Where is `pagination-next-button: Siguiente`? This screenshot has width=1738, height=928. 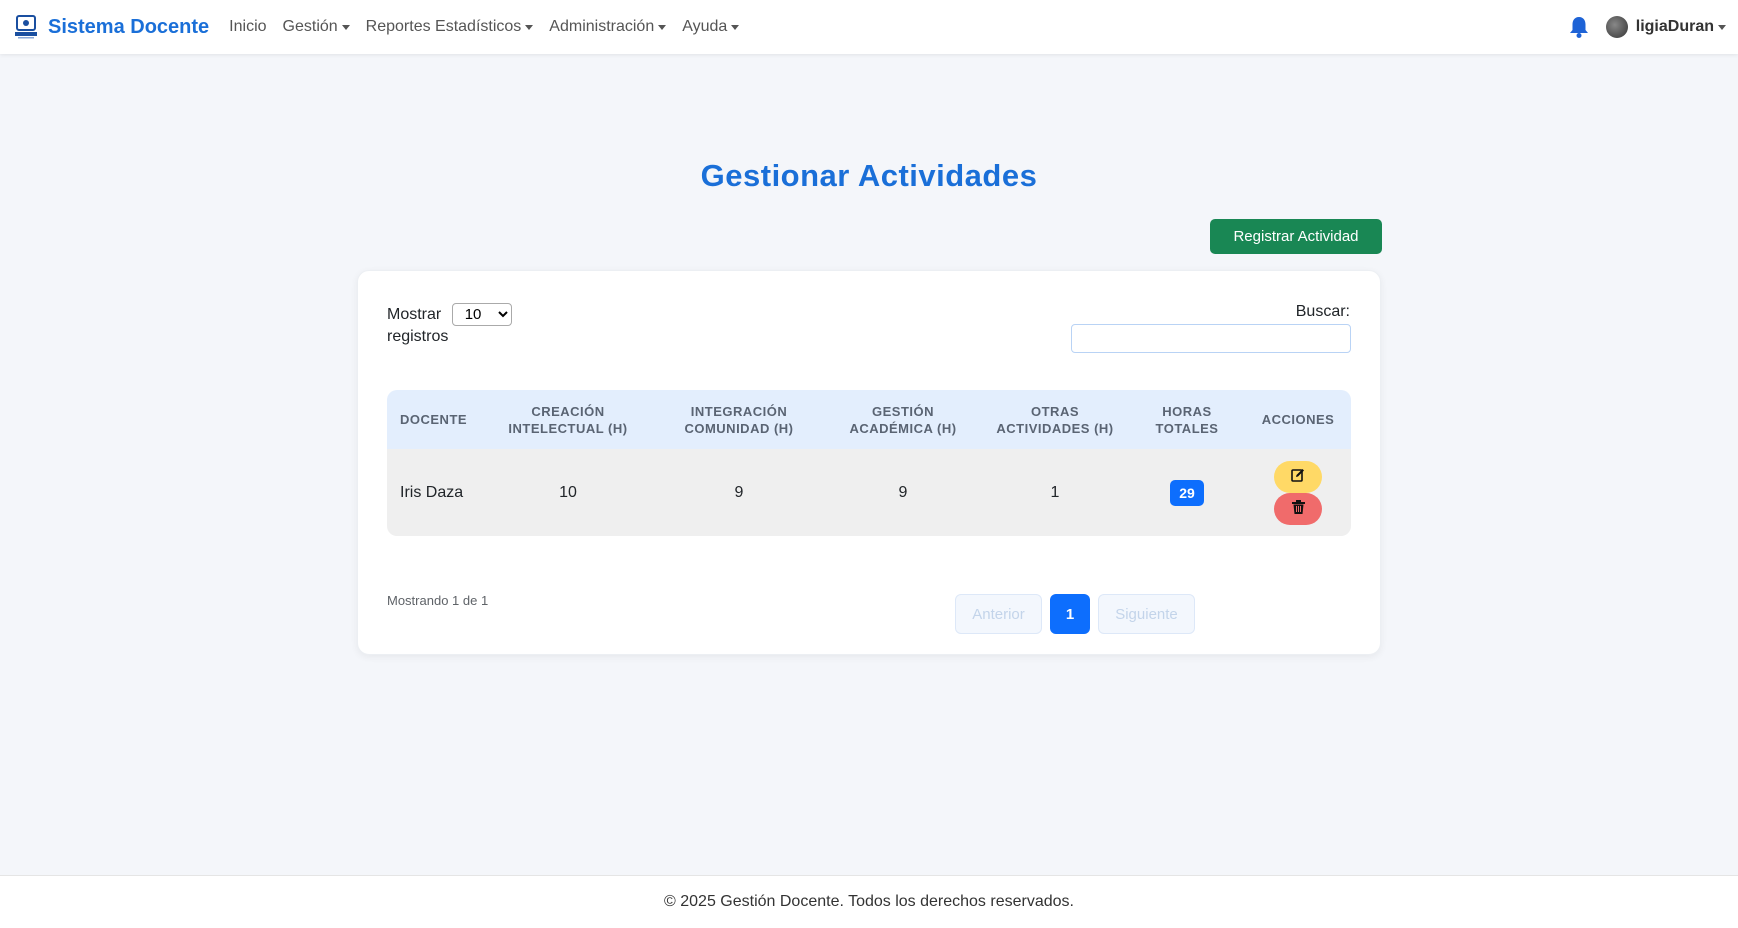 pagination-next-button: Siguiente is located at coordinates (1146, 614).